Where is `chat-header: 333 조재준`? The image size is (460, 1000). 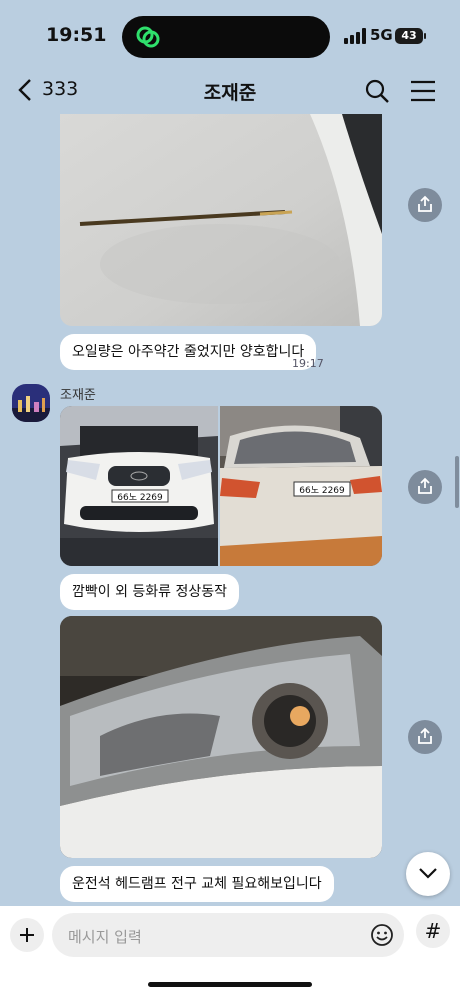 chat-header: 333 조재준 is located at coordinates (230, 92).